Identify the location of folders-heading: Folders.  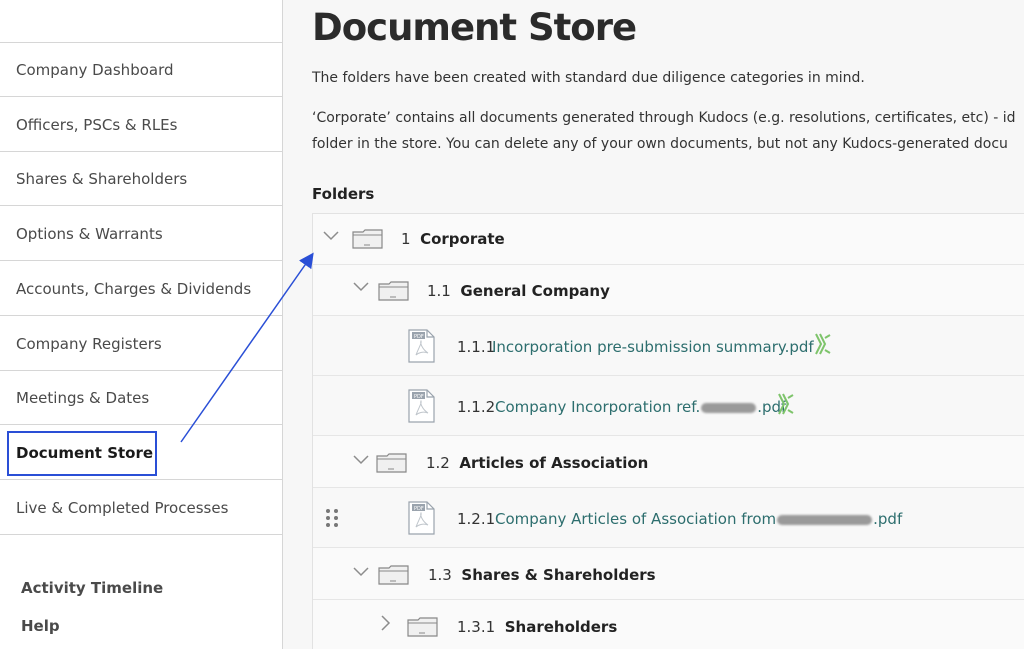
(343, 194).